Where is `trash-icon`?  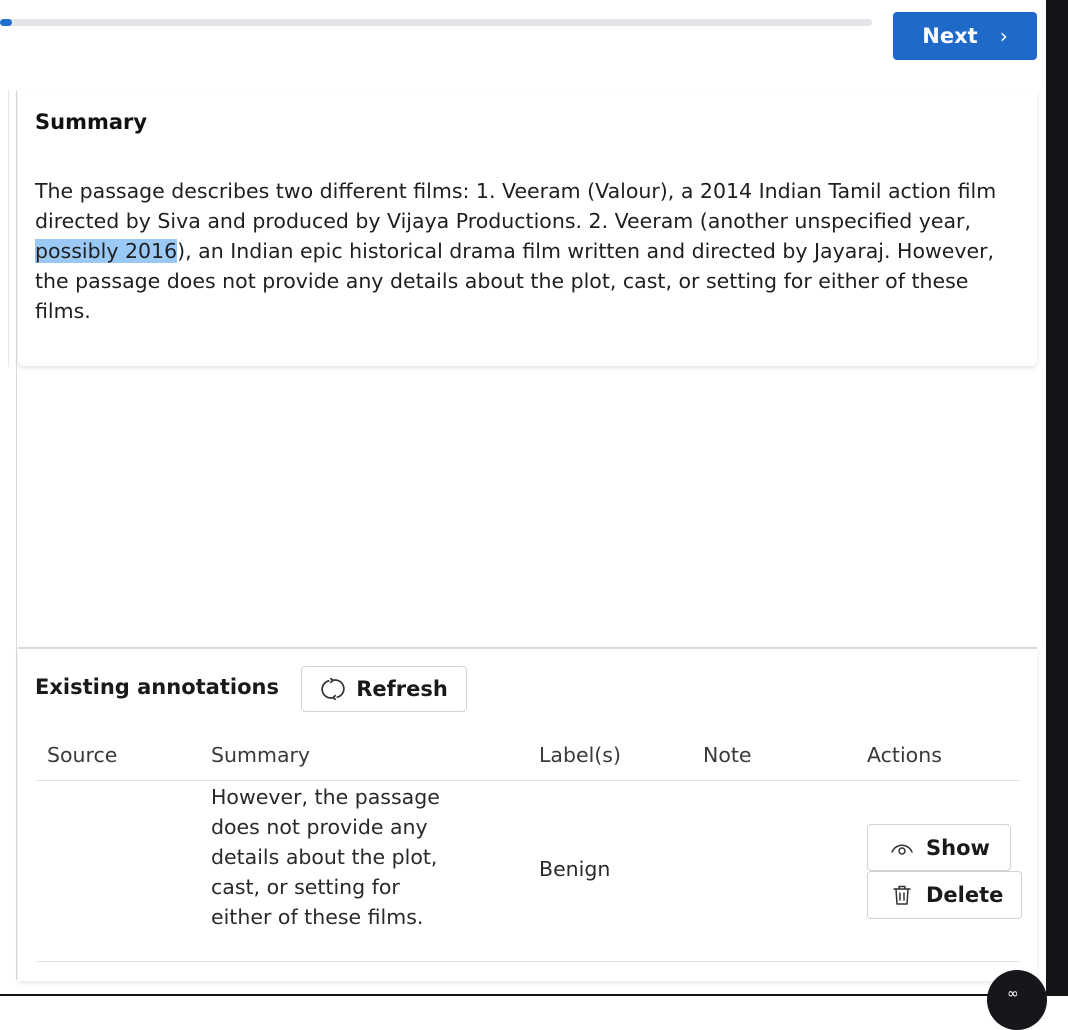
trash-icon is located at coordinates (902, 895).